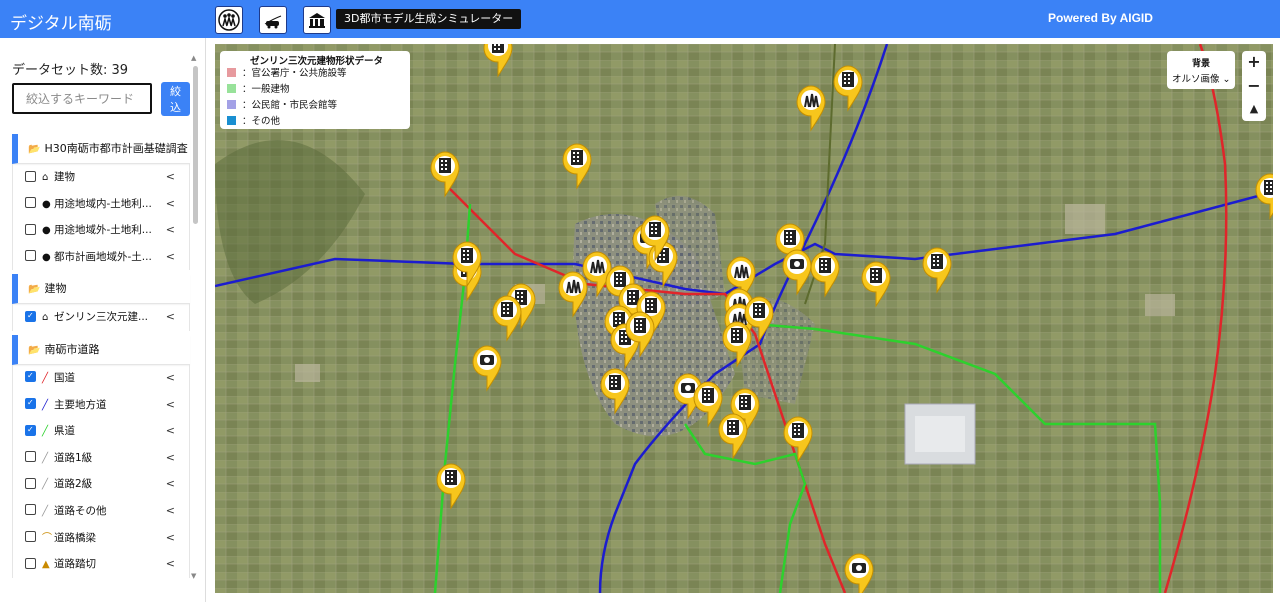  What do you see at coordinates (429, 19) in the screenshot?
I see `city-model-simulator-button: 3D都市モデル生成シミュレーター` at bounding box center [429, 19].